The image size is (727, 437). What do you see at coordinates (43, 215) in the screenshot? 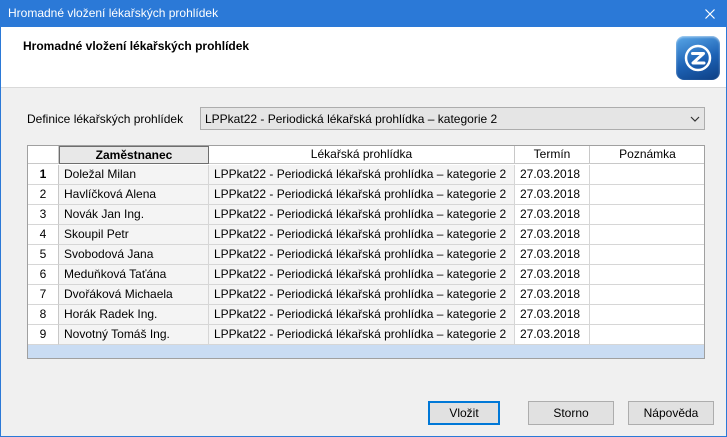
I see `row-header: 3` at bounding box center [43, 215].